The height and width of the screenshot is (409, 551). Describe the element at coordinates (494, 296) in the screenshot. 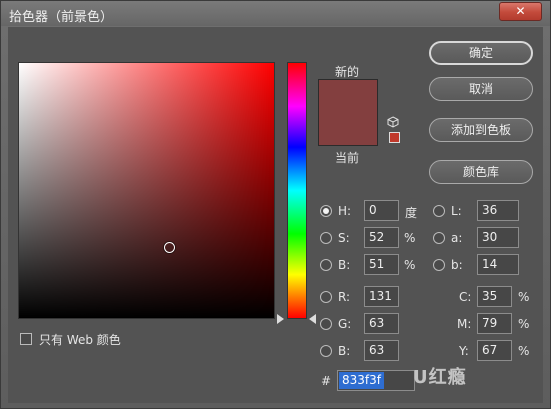

I see `c-input: 35` at that location.